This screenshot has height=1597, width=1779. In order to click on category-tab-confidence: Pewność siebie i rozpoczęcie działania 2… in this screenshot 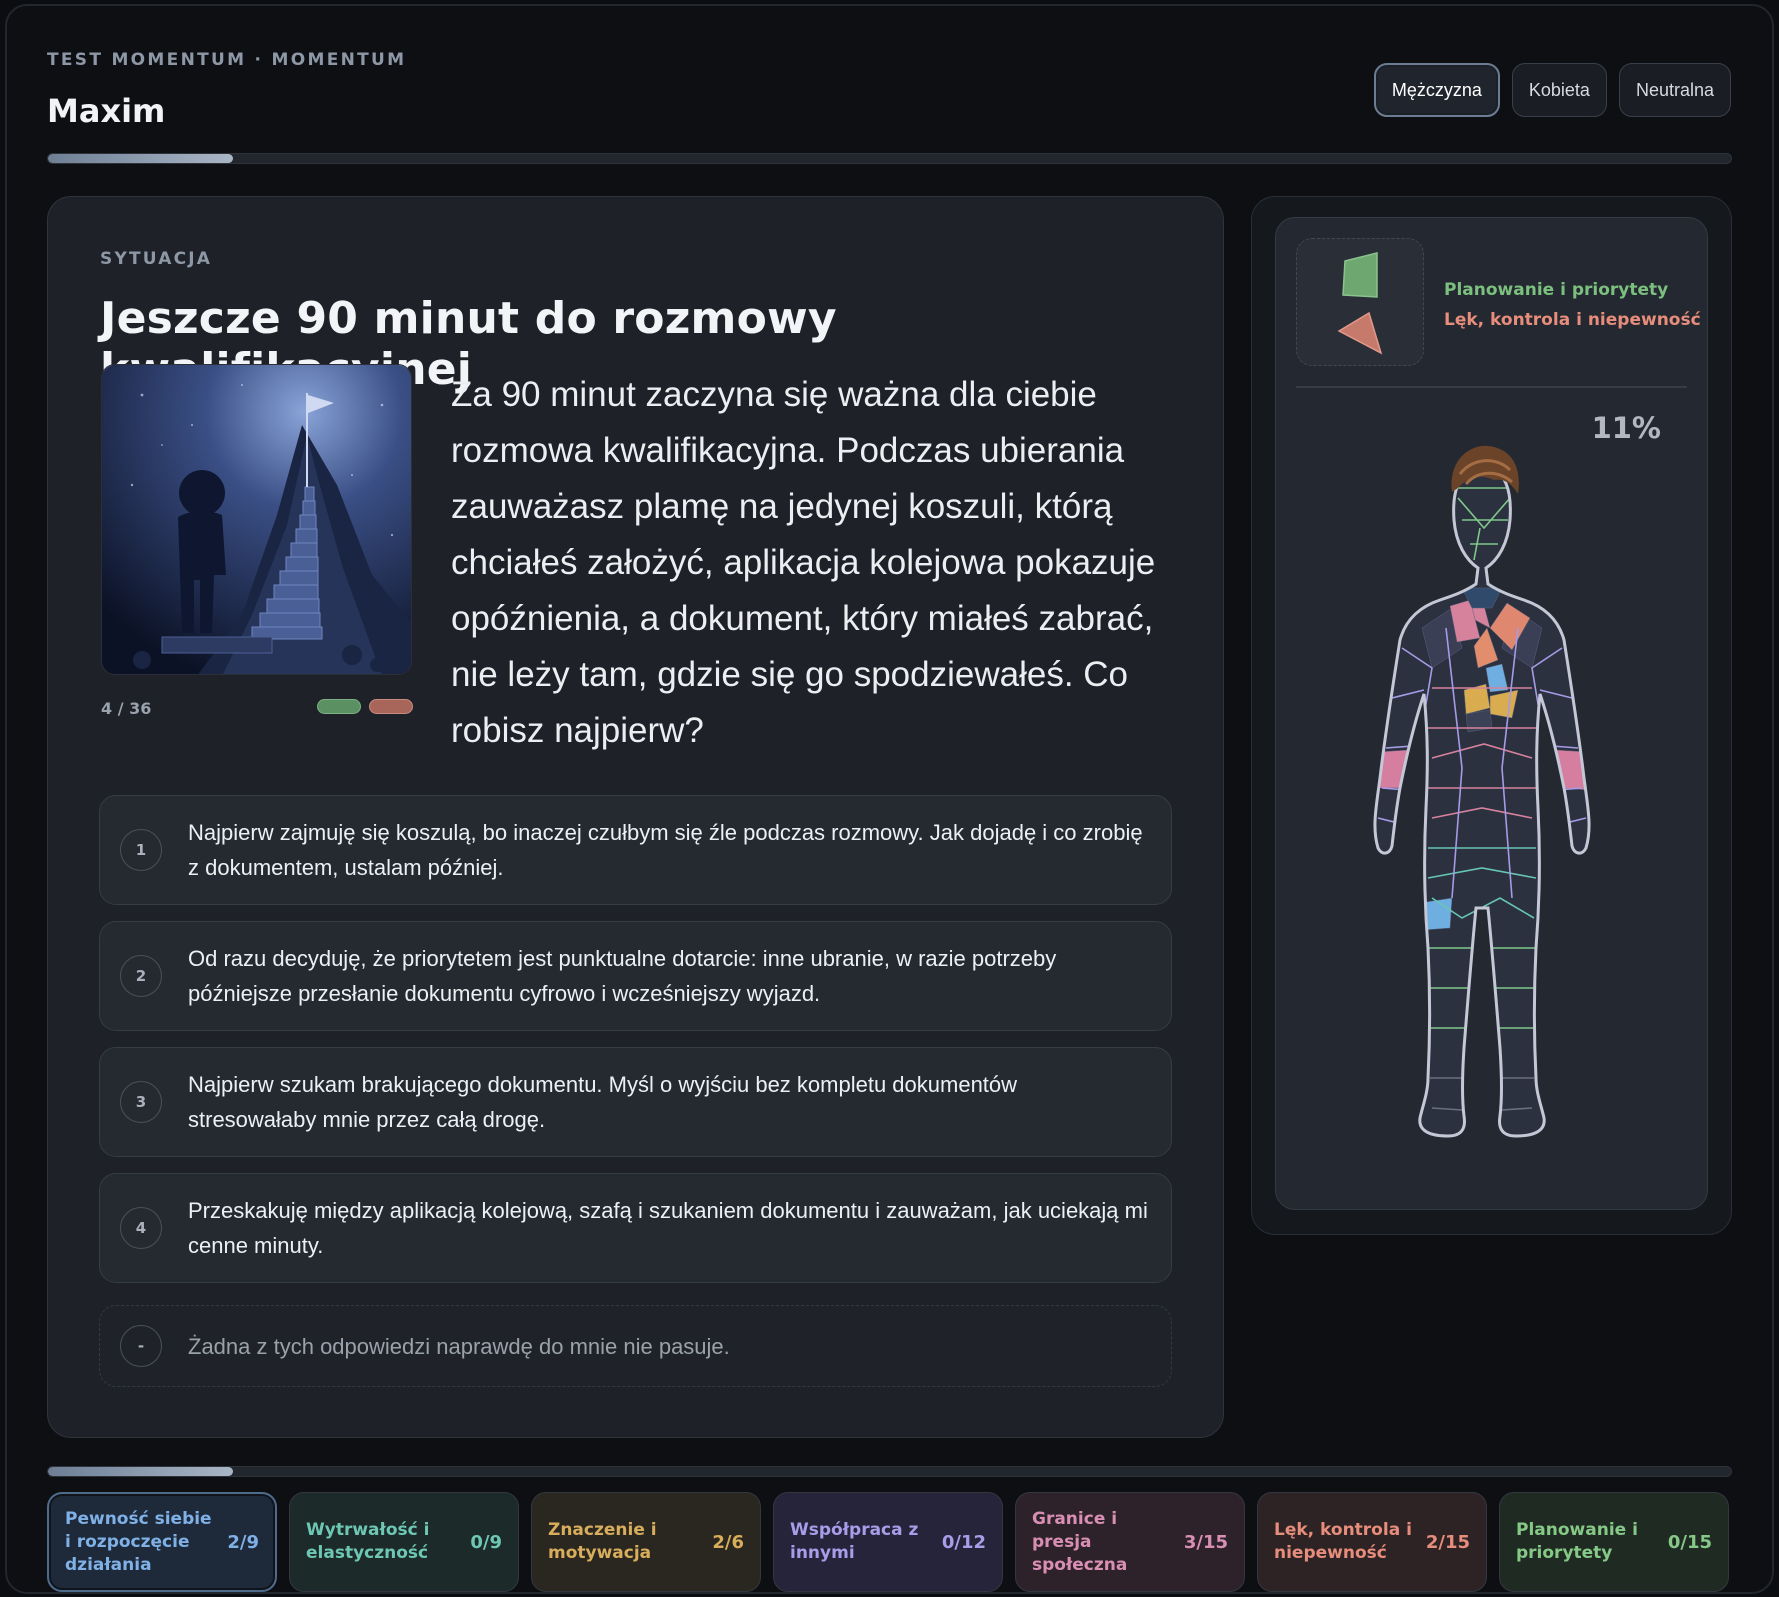, I will do `click(162, 1542)`.